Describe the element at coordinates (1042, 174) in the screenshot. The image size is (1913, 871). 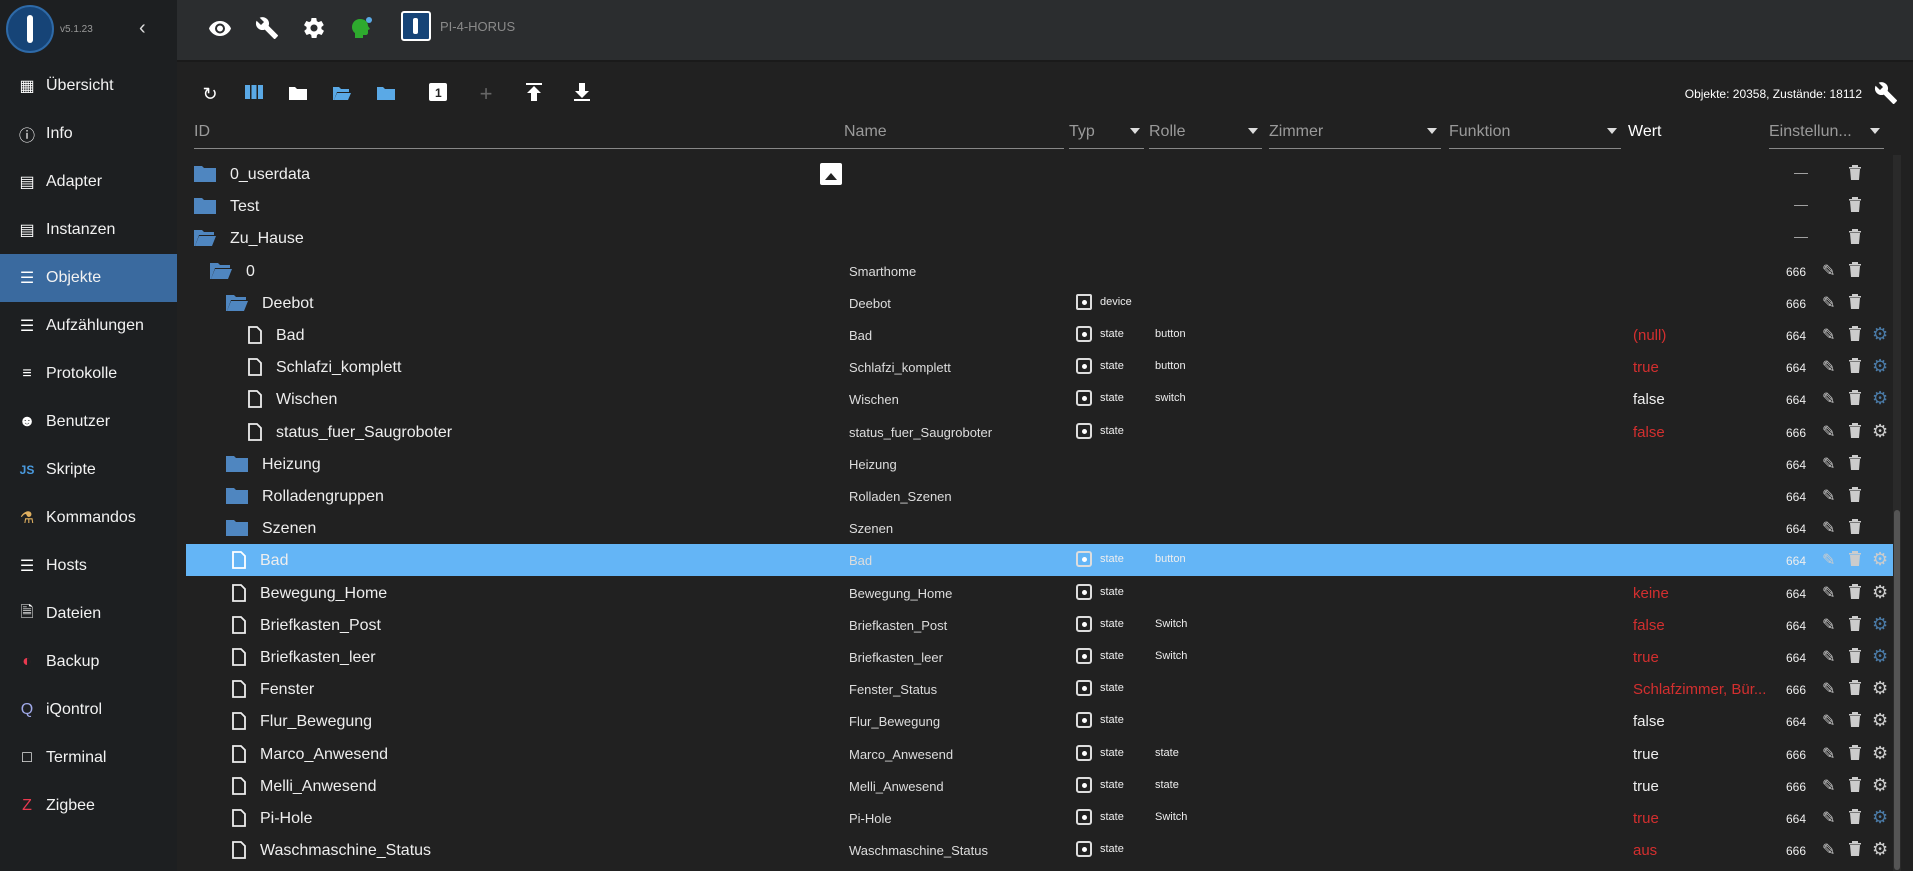
I see `table-row: 0_userdata —` at that location.